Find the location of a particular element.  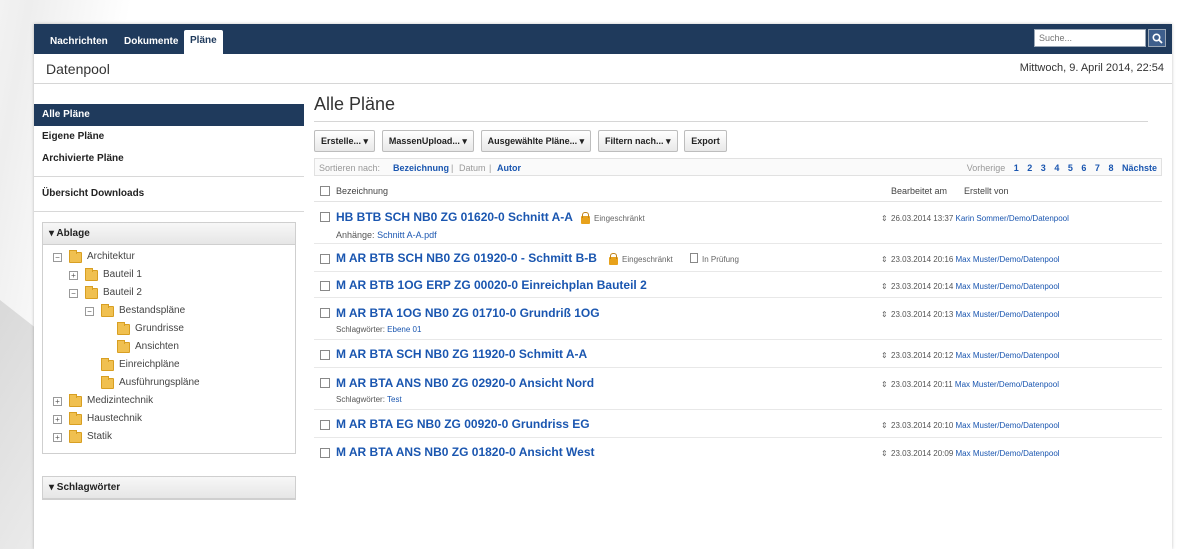

tree-label: Architektur is located at coordinates (111, 256).